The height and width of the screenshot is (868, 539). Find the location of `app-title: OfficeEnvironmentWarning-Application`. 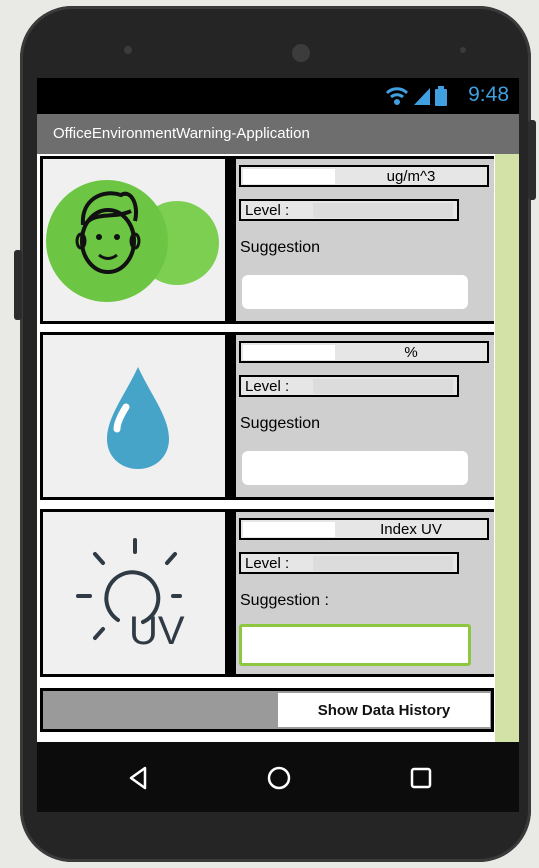

app-title: OfficeEnvironmentWarning-Application is located at coordinates (278, 134).